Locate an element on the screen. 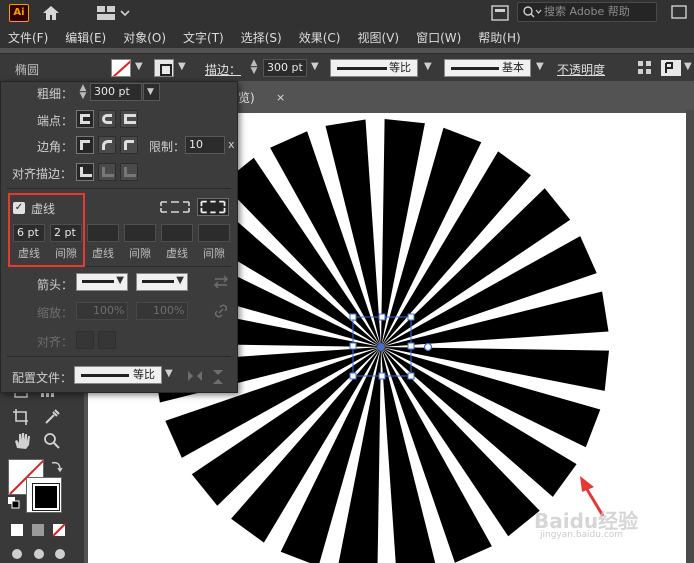 The width and height of the screenshot is (694, 563). start-arrowhead-select: ▼ is located at coordinates (102, 282).